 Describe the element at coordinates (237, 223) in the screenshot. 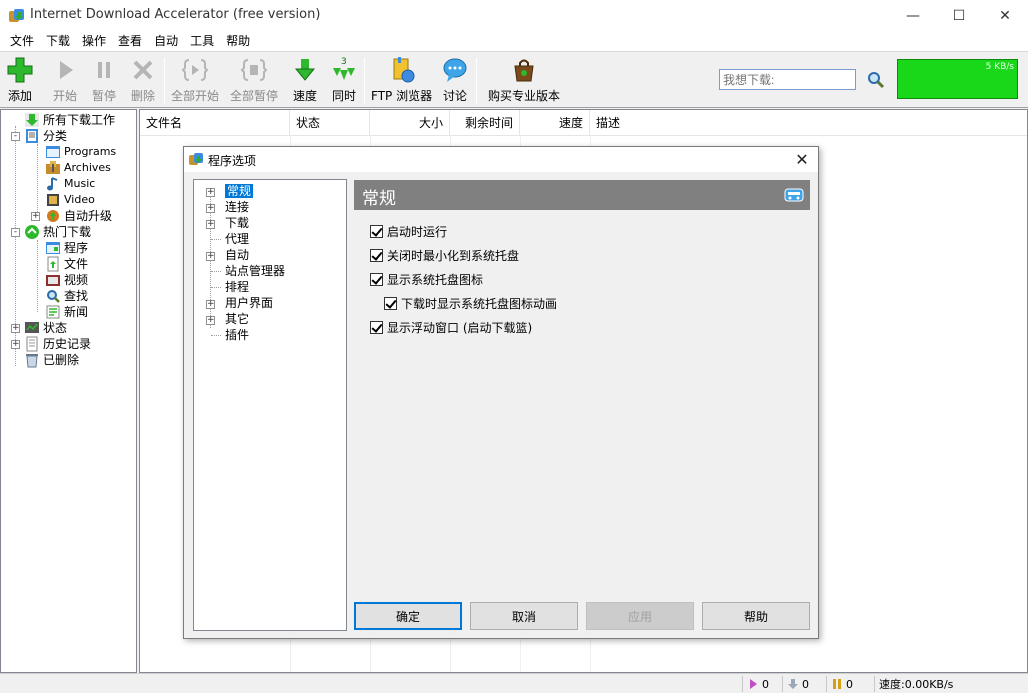

I see `options-item-download: 下载` at that location.